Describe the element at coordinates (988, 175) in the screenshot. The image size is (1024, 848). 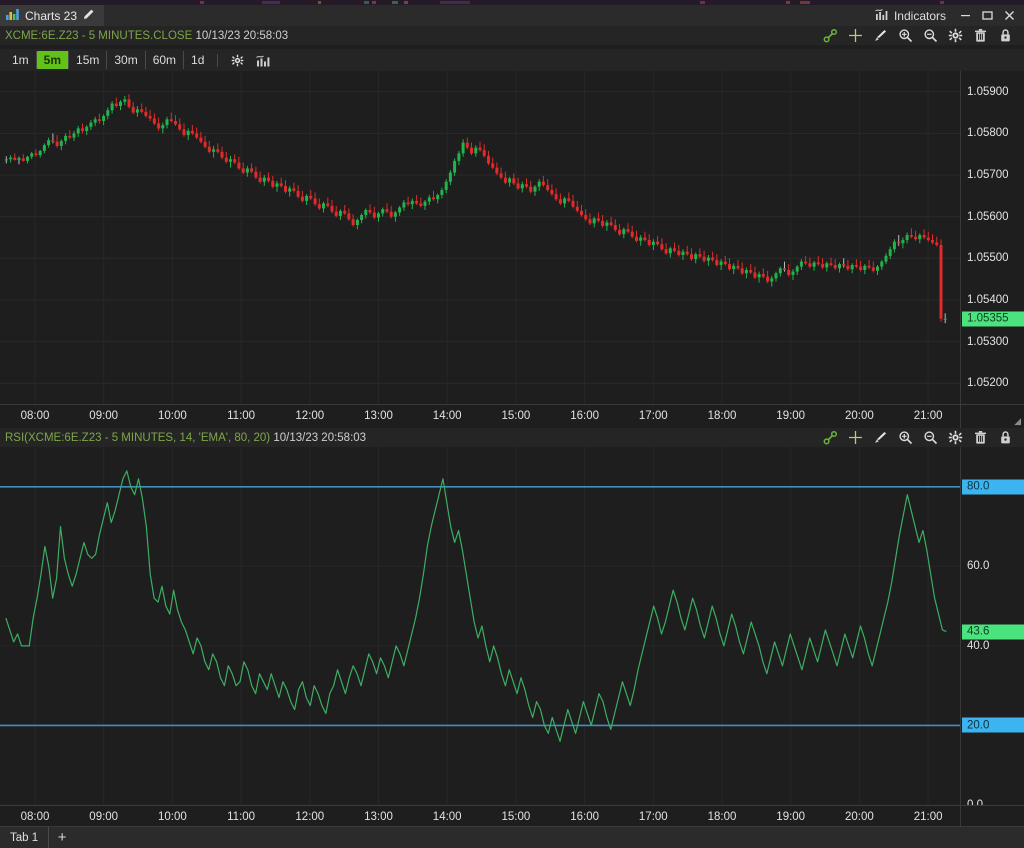
I see `price-y-tick: 1.05700` at that location.